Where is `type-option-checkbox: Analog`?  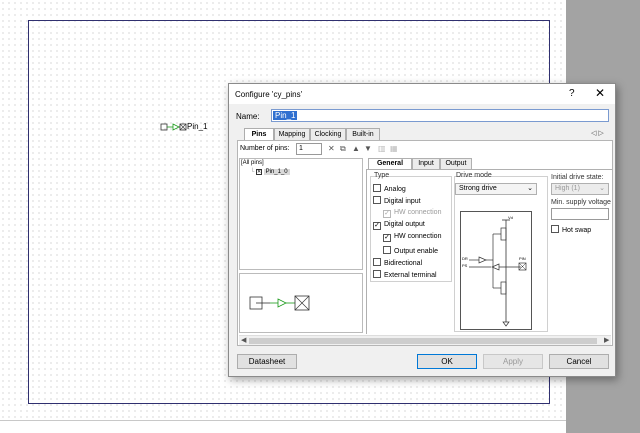
type-option-checkbox: Analog is located at coordinates (389, 188).